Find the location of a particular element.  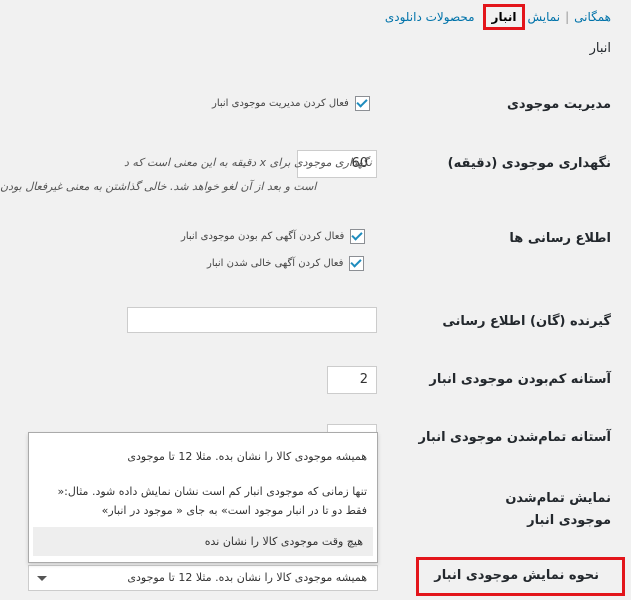

hold-stock-label: نگهداری موجودی (دقیقه) is located at coordinates (529, 163).